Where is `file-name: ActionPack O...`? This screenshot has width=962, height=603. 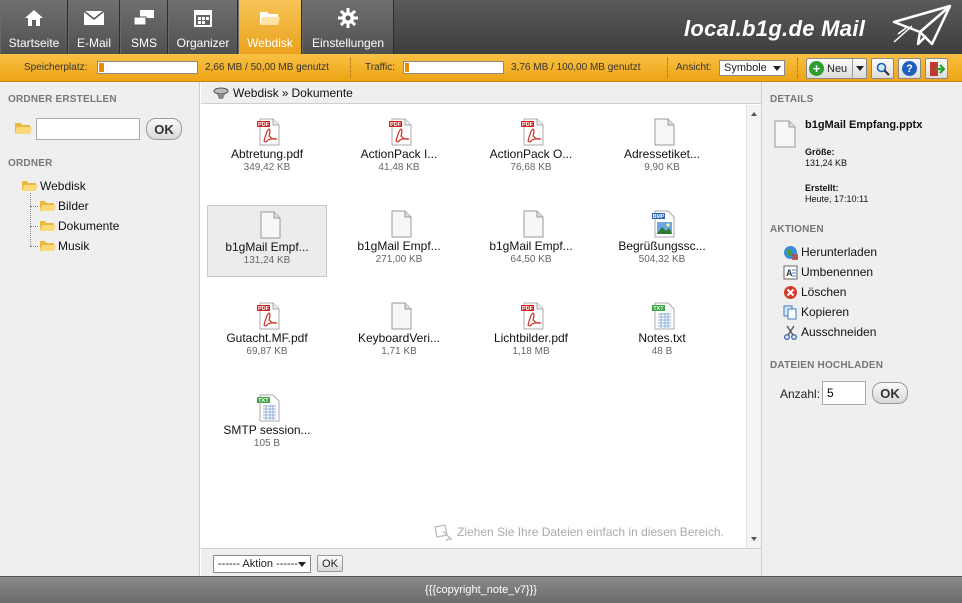
file-name: ActionPack O... is located at coordinates (531, 154).